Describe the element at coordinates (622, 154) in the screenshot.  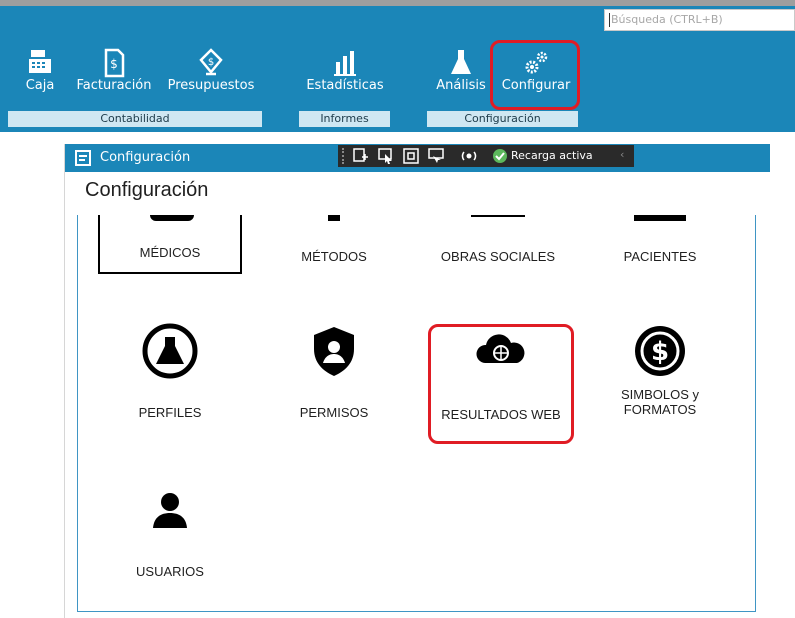
I see `collapse-chevron-icon: ‹` at that location.